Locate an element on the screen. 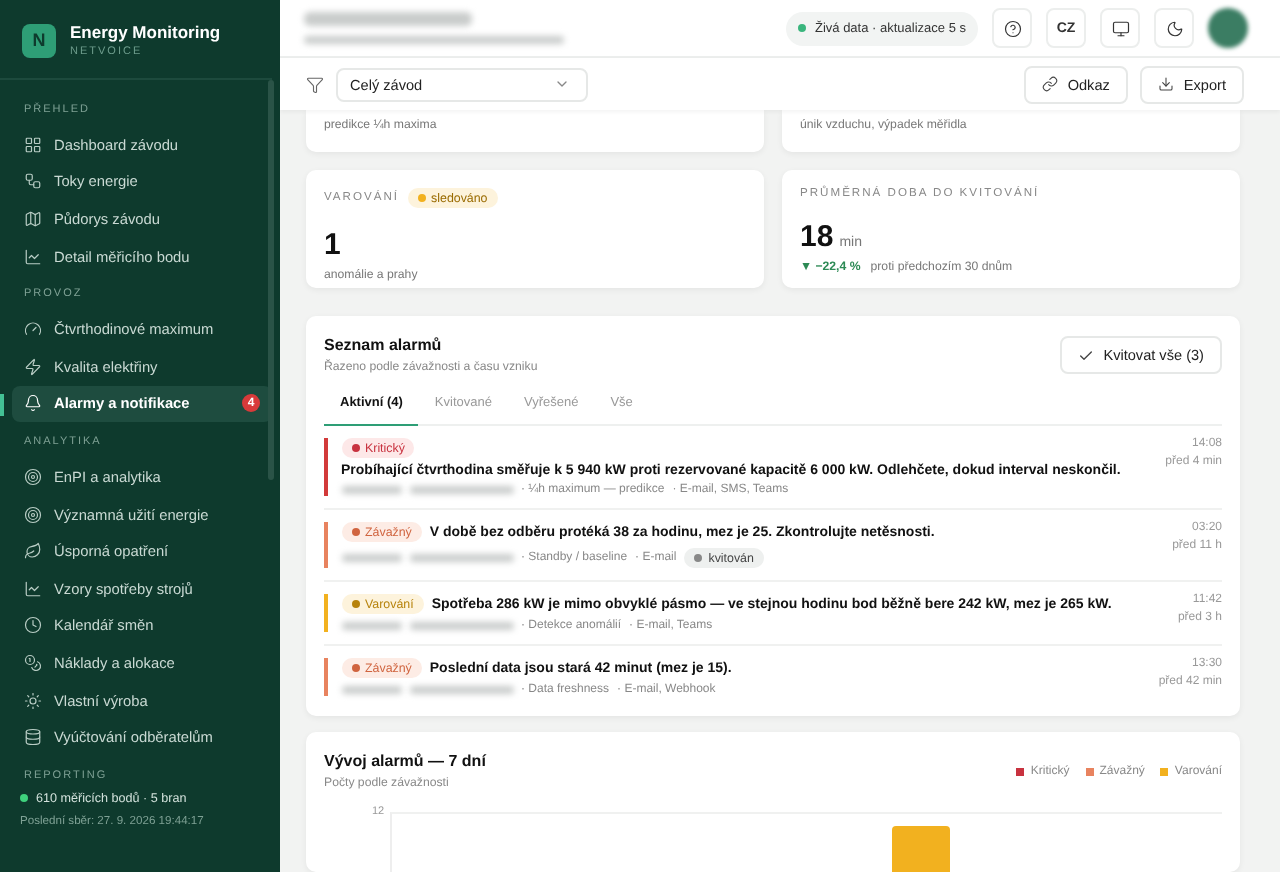 Image resolution: width=1280 pixels, height=872 pixels. link-icon is located at coordinates (1049, 84).